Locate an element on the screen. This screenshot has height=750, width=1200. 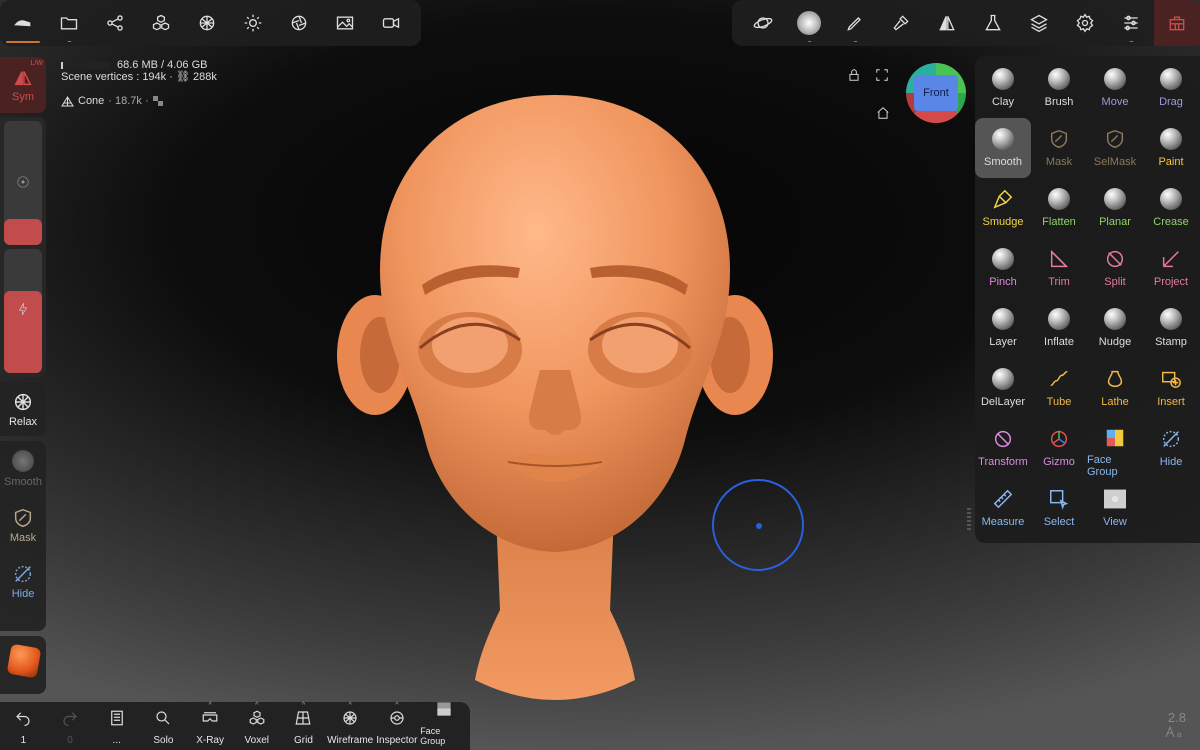
bottom-grid-button: ^ Grid is located at coordinates (303, 726).